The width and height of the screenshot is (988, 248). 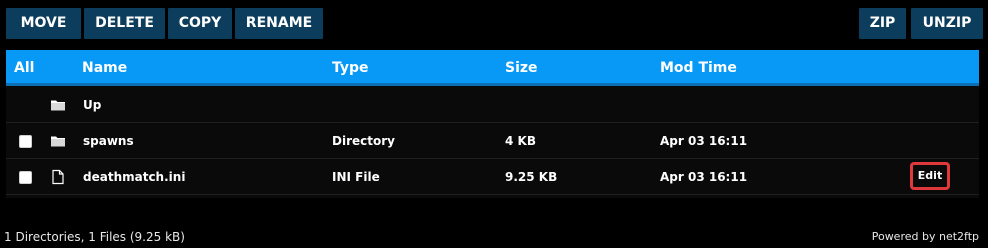 What do you see at coordinates (94, 237) in the screenshot?
I see `directory-summary: 1 Directories, 1 Files (9.25 kB)` at bounding box center [94, 237].